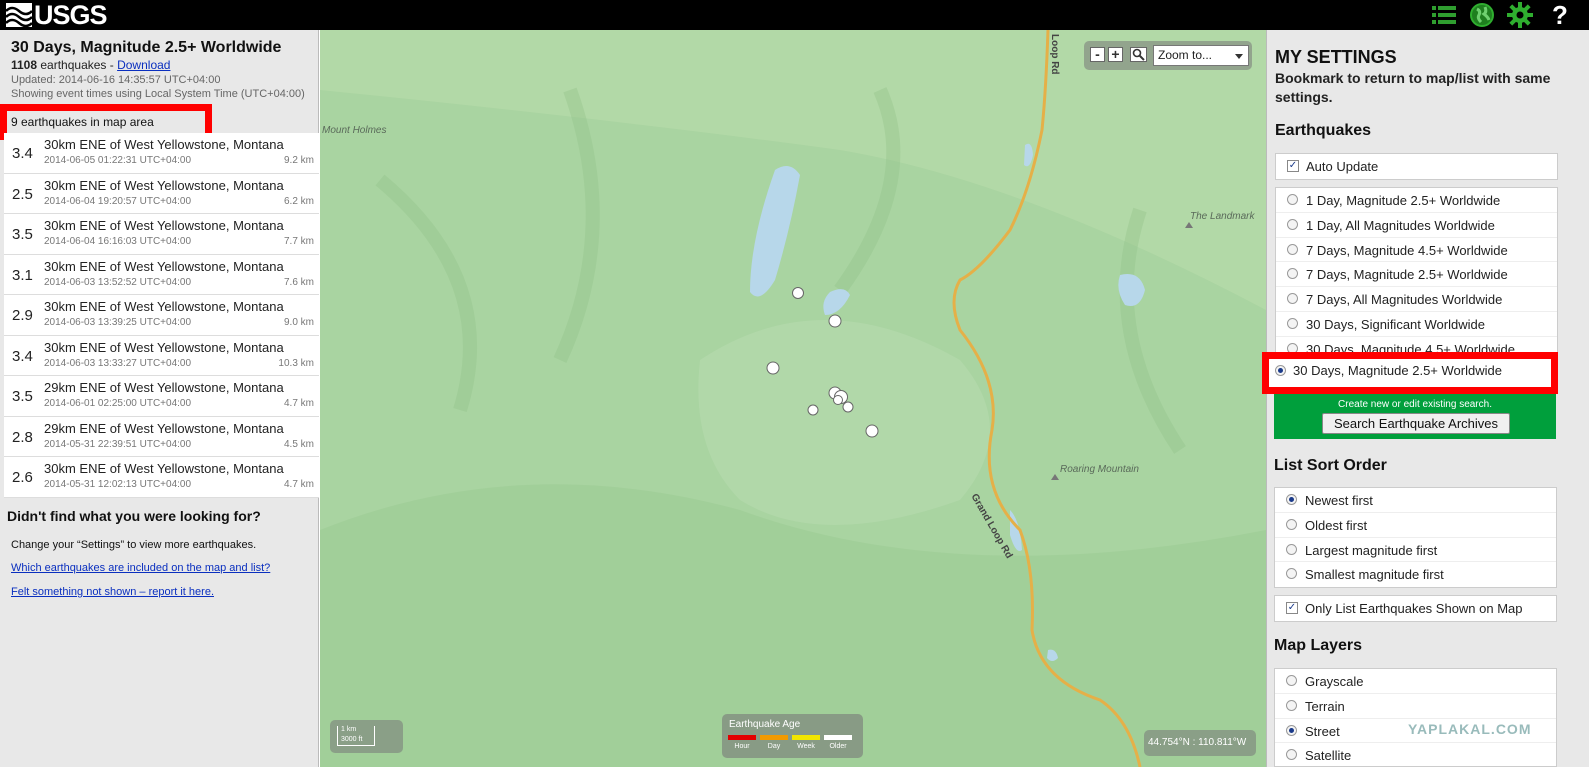  What do you see at coordinates (1415, 550) in the screenshot?
I see `sort-option: Largest magnitude first` at bounding box center [1415, 550].